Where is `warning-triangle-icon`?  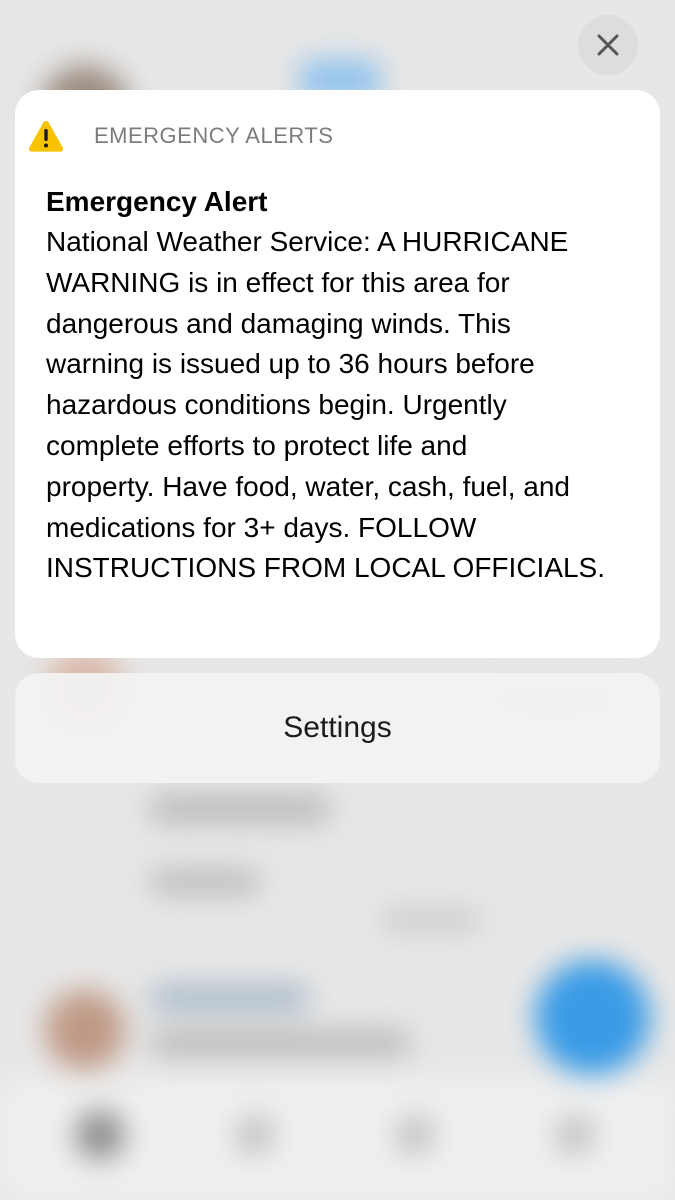
warning-triangle-icon is located at coordinates (46, 136).